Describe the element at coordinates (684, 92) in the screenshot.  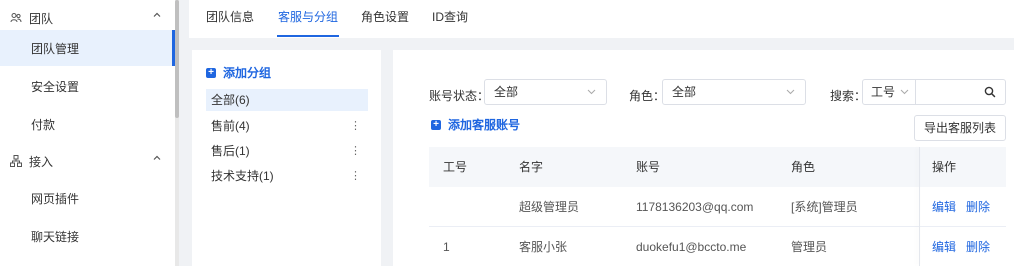
I see `role-select-value: 全部` at that location.